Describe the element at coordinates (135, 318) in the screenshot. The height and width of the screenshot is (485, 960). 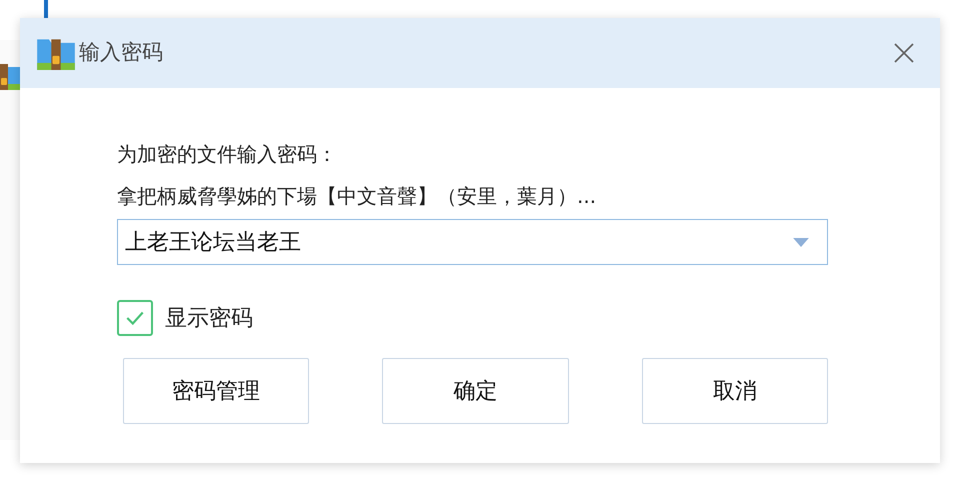
I see `show-password-checkbox` at that location.